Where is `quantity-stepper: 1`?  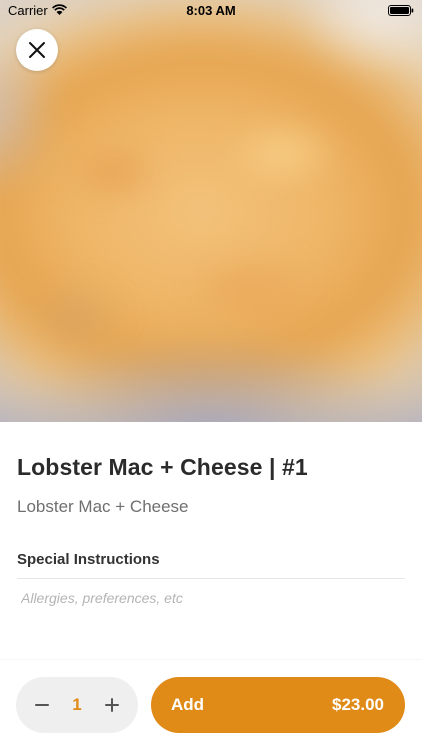 quantity-stepper: 1 is located at coordinates (77, 705).